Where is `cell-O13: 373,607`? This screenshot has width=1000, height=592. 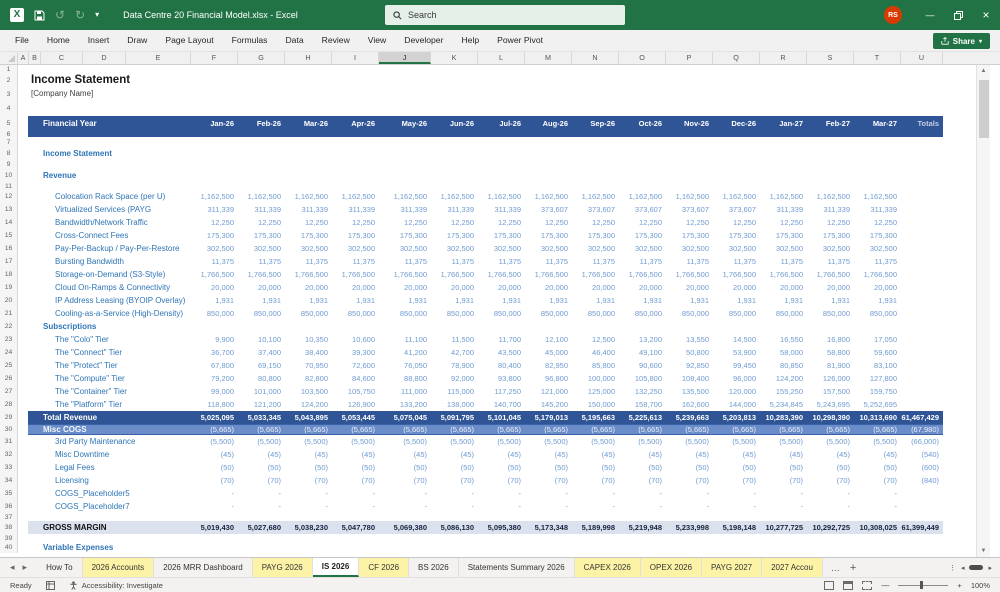
cell-O13: 373,607 is located at coordinates (642, 209).